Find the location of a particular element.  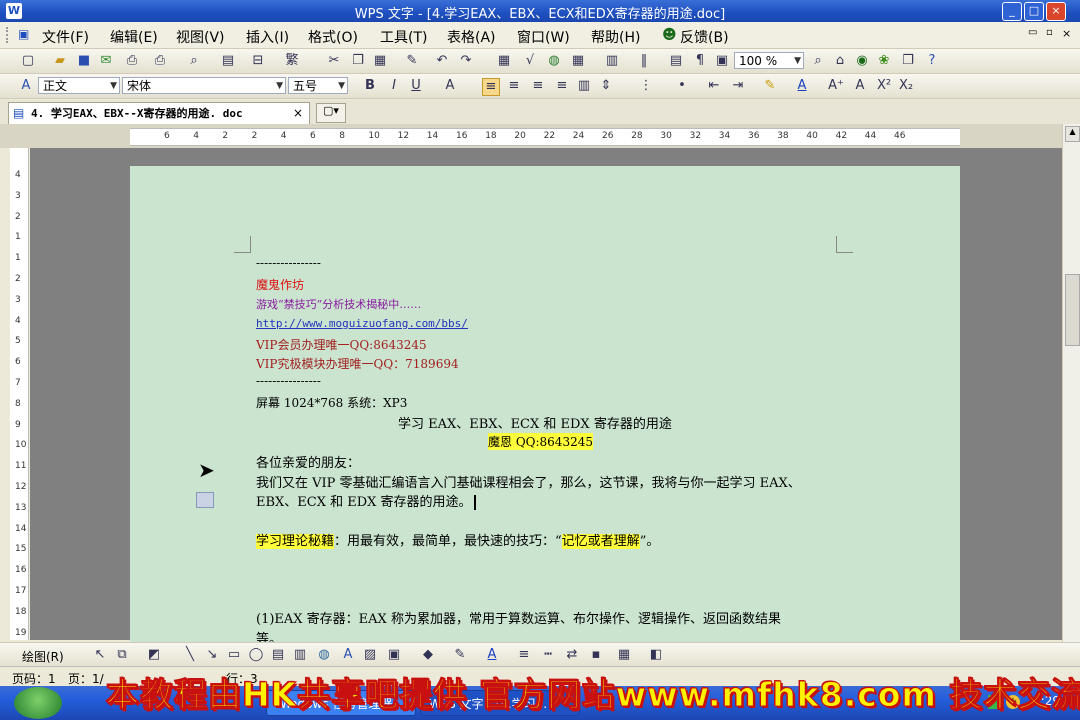

draw-menu-button: 绘图(R) is located at coordinates (43, 656).